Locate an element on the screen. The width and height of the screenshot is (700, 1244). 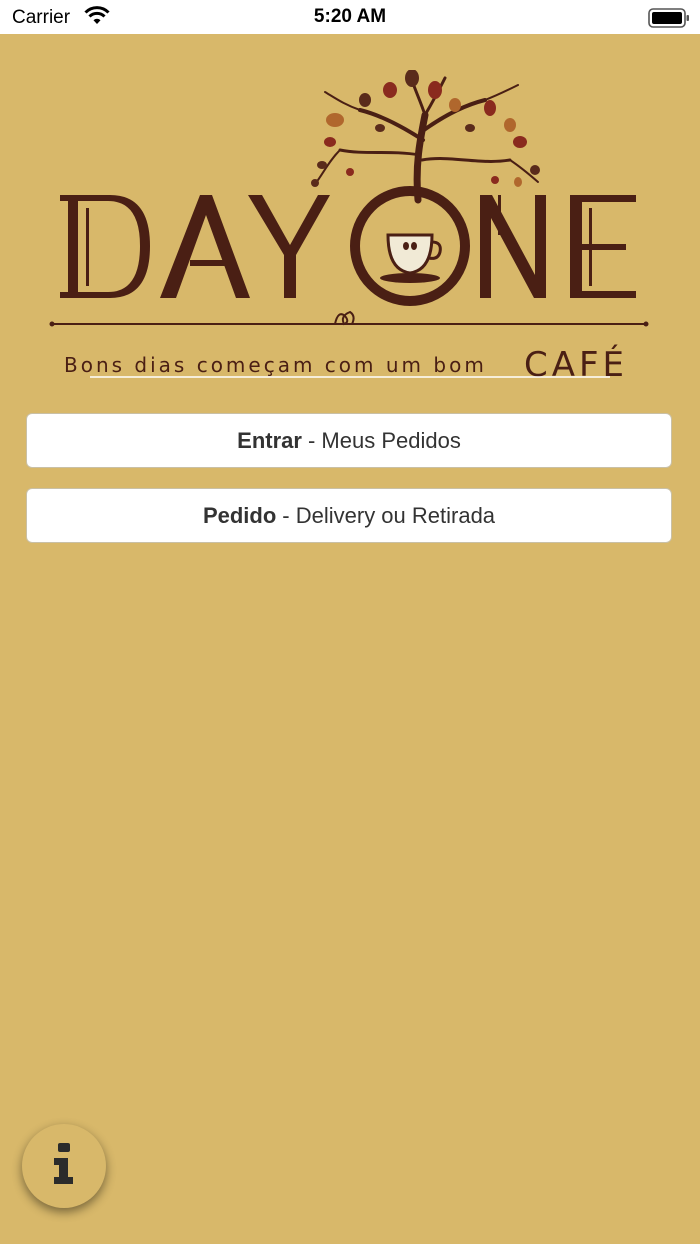
divider-line is located at coordinates (349, 318).